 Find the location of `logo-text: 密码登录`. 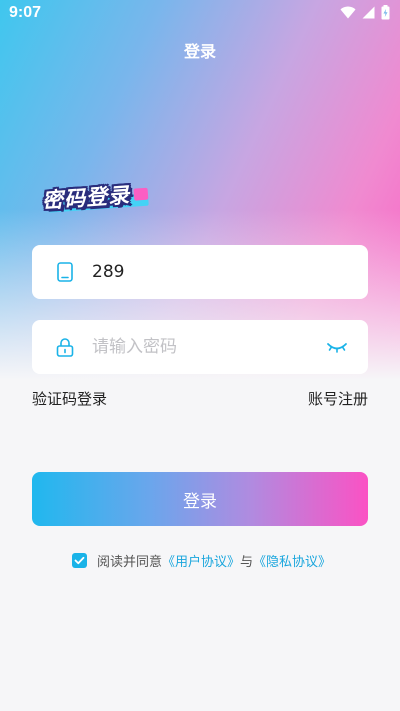

logo-text: 密码登录 is located at coordinates (86, 198).